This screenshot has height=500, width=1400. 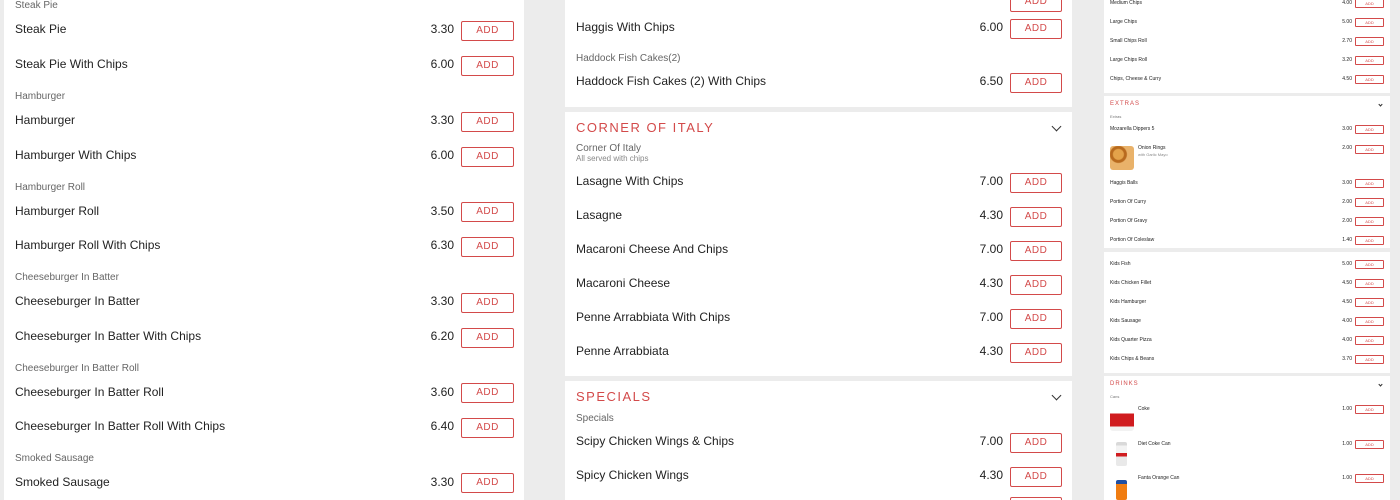 I want to click on menu-item-name: Hamburger Roll With Chips, so click(x=88, y=245).